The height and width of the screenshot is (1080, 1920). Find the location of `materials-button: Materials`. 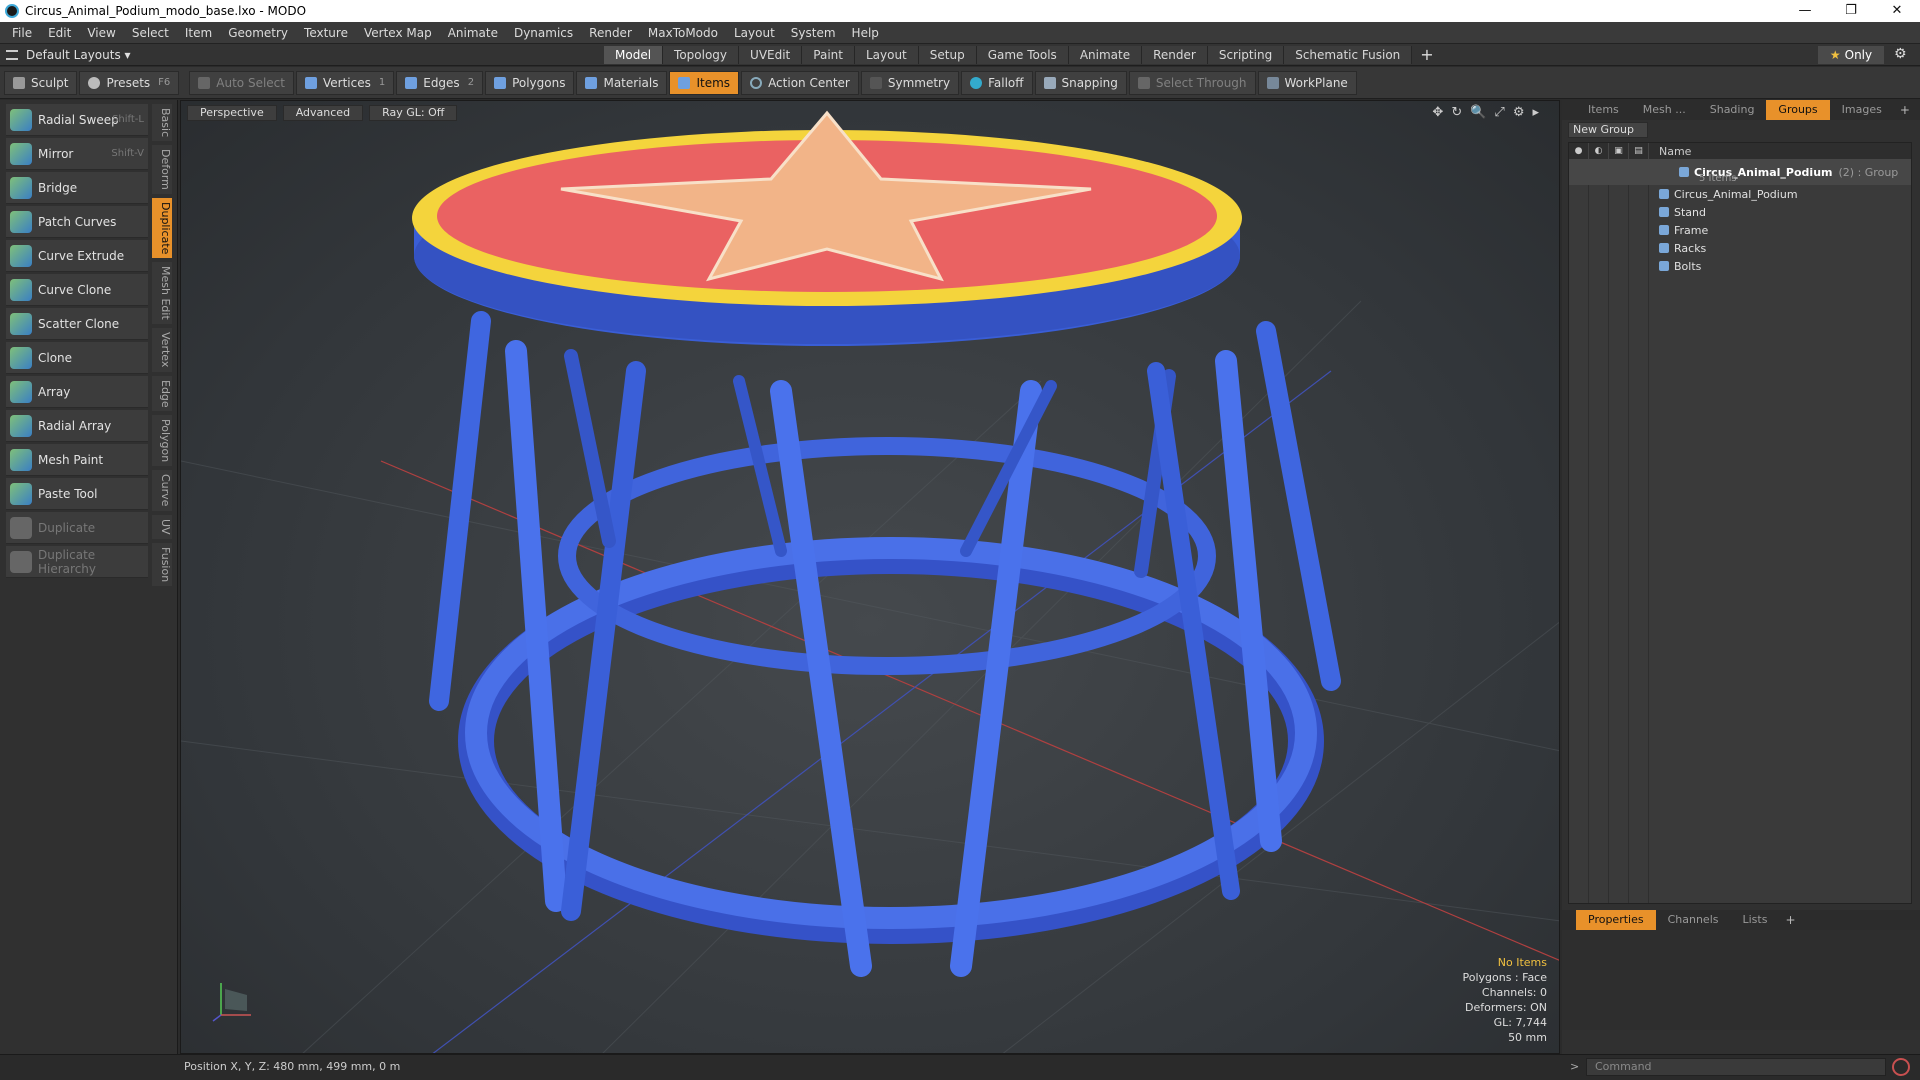

materials-button: Materials is located at coordinates (622, 82).